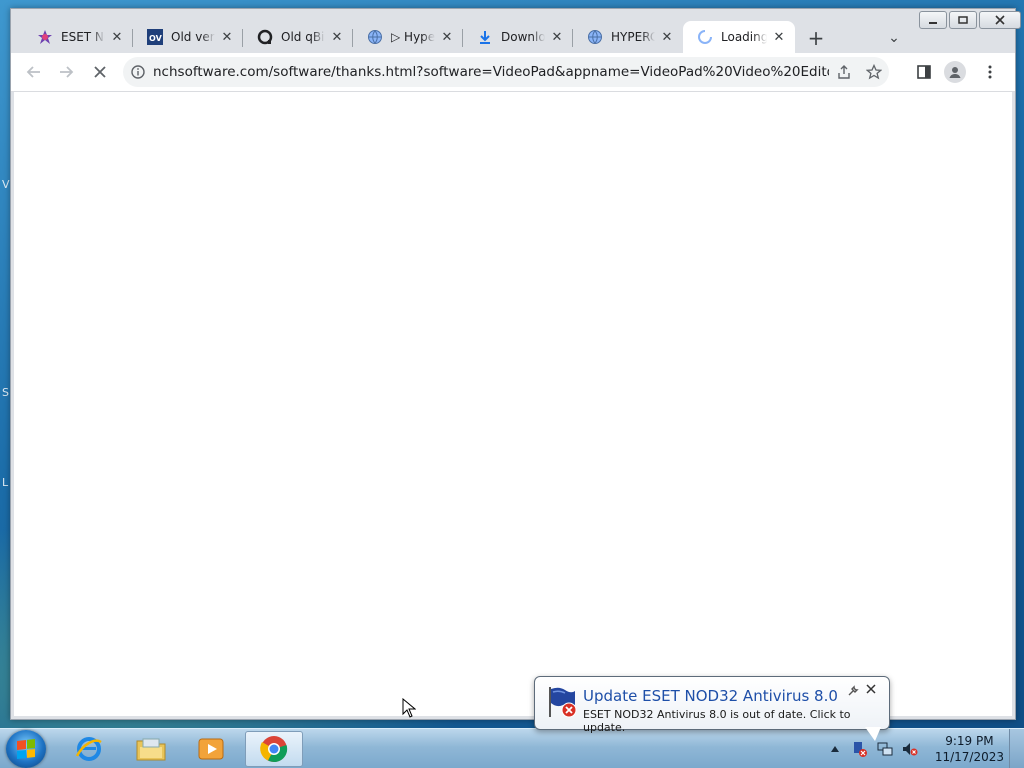  What do you see at coordinates (138, 72) in the screenshot?
I see `site-info-icon` at bounding box center [138, 72].